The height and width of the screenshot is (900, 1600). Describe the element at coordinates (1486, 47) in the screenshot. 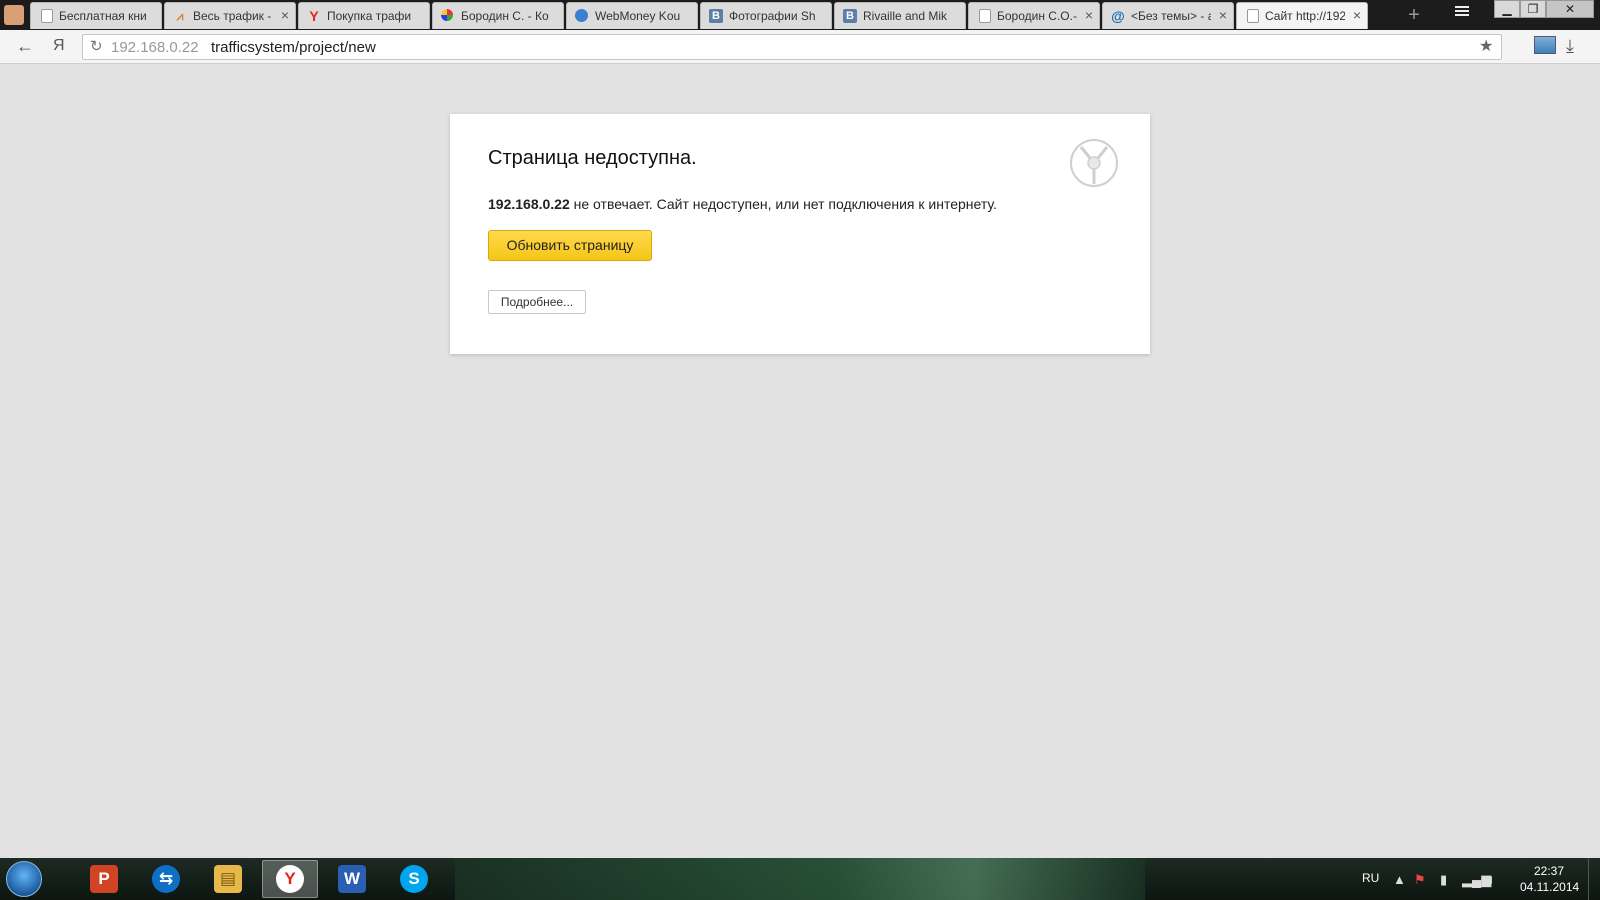

I see `bookmark-star-icon: ★` at that location.